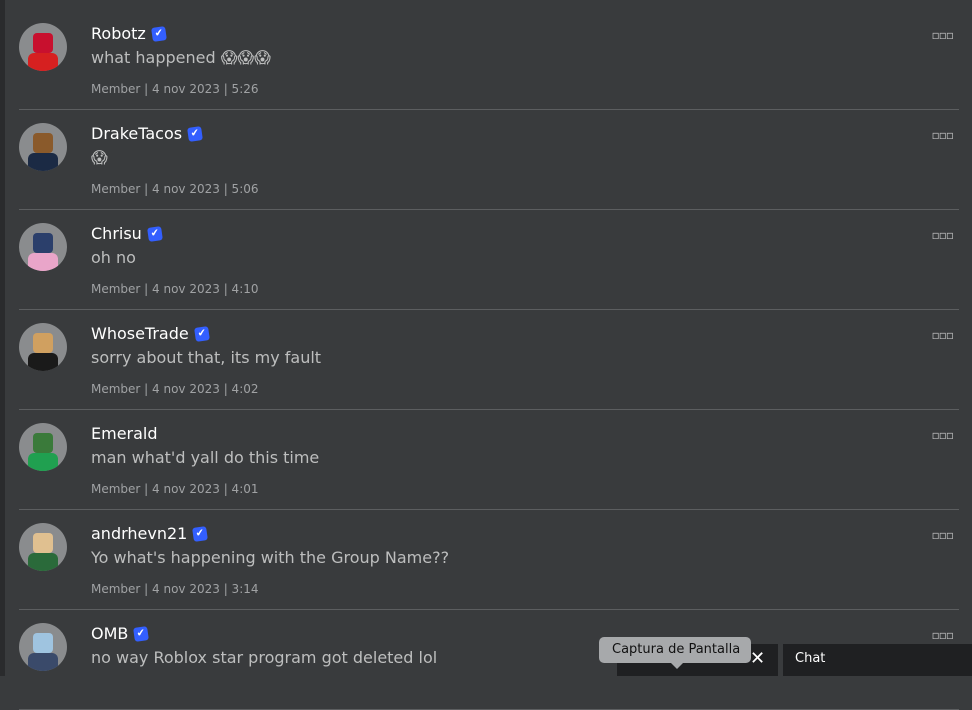  Describe the element at coordinates (175, 389) in the screenshot. I see `post-meta: Member | 4 nov 2023 | 4:02` at that location.